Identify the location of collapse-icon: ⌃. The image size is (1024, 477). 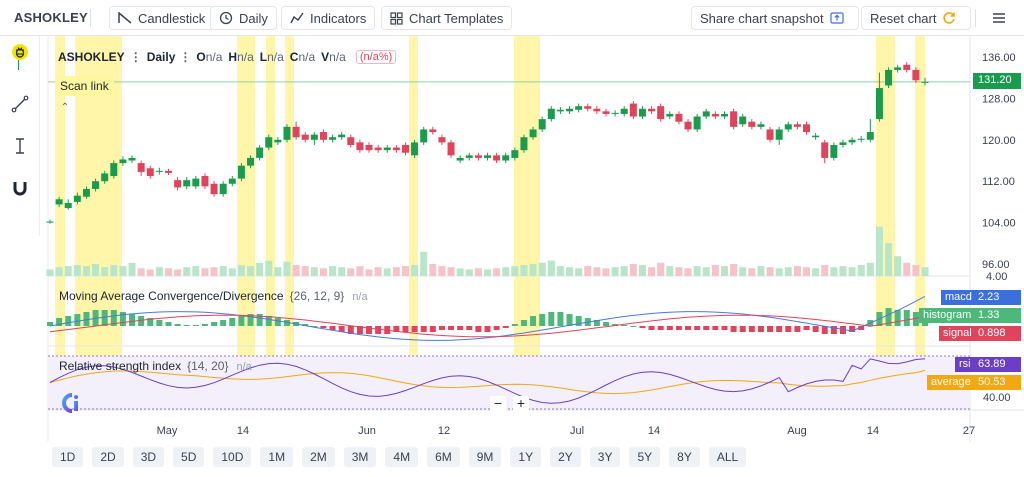
(65, 108).